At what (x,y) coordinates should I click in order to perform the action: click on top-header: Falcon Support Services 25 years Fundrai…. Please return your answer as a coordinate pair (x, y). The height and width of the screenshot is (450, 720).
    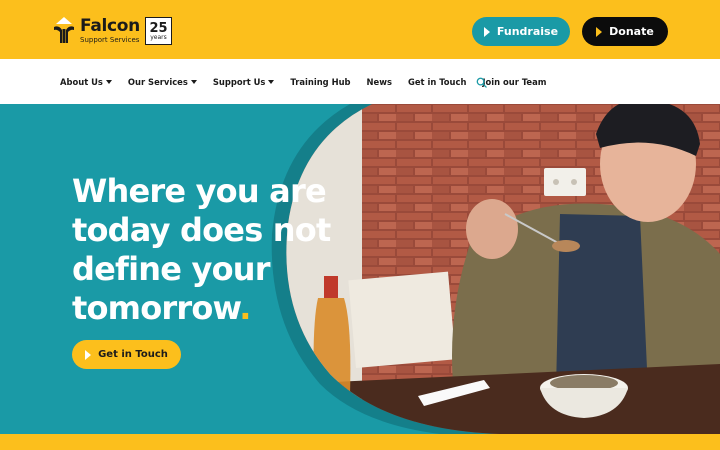
    Looking at the image, I should click on (360, 29).